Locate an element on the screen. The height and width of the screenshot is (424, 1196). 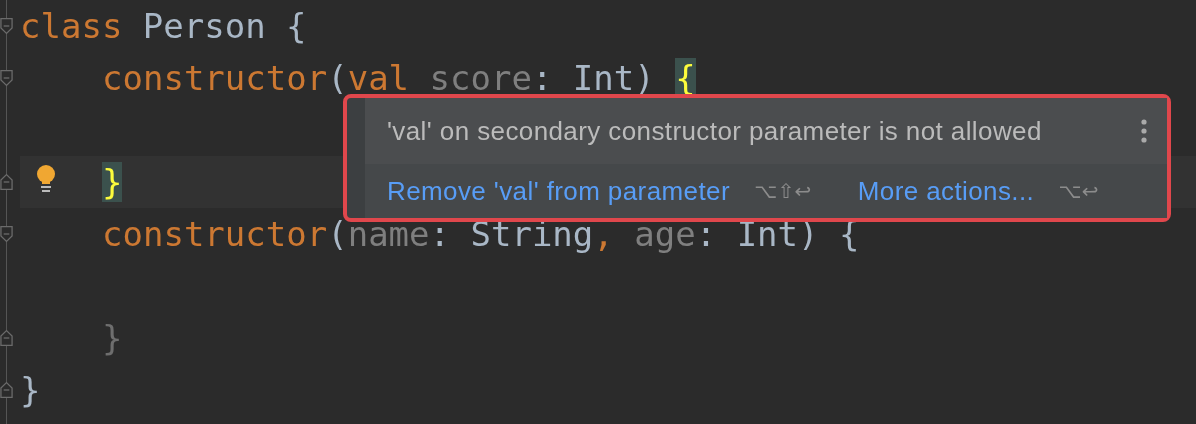
lightbulb-icon is located at coordinates (46, 180).